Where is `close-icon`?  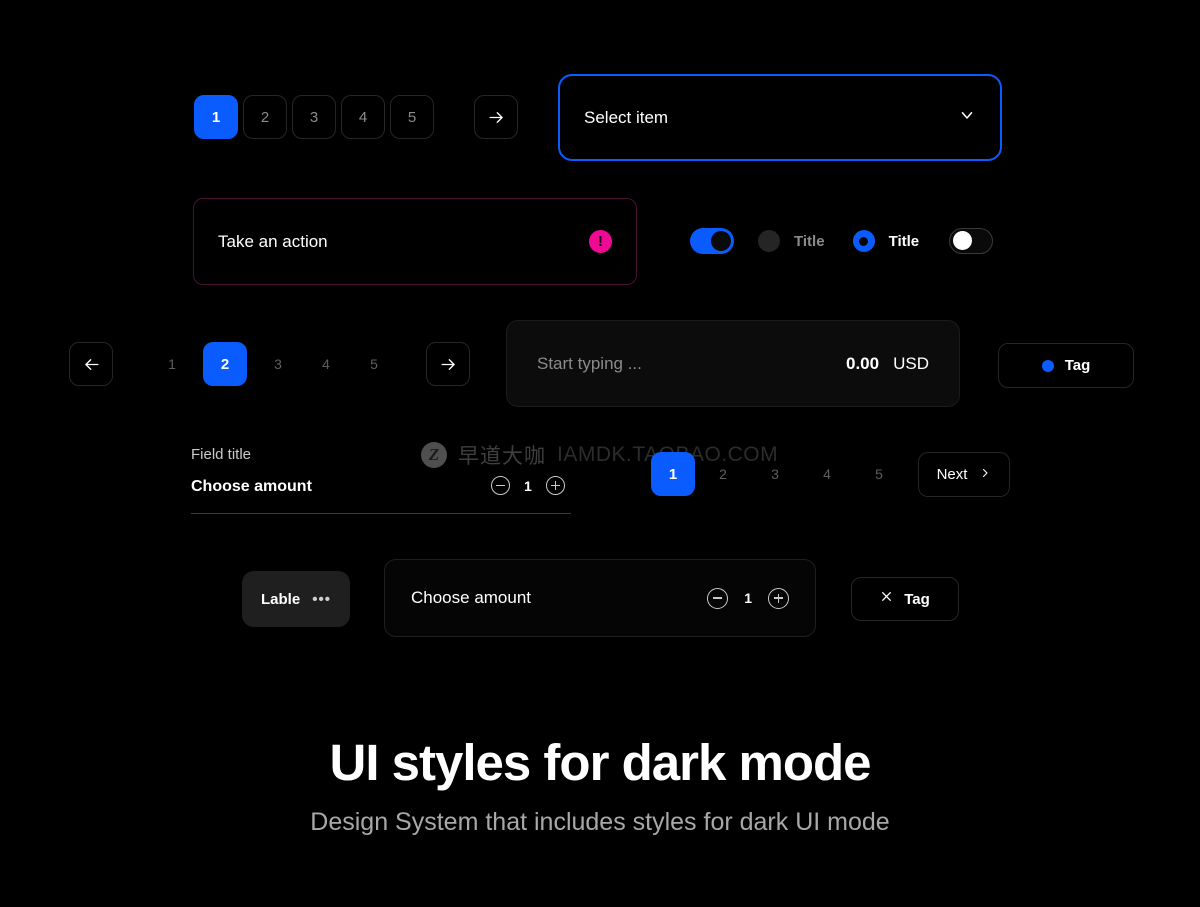 close-icon is located at coordinates (886, 599).